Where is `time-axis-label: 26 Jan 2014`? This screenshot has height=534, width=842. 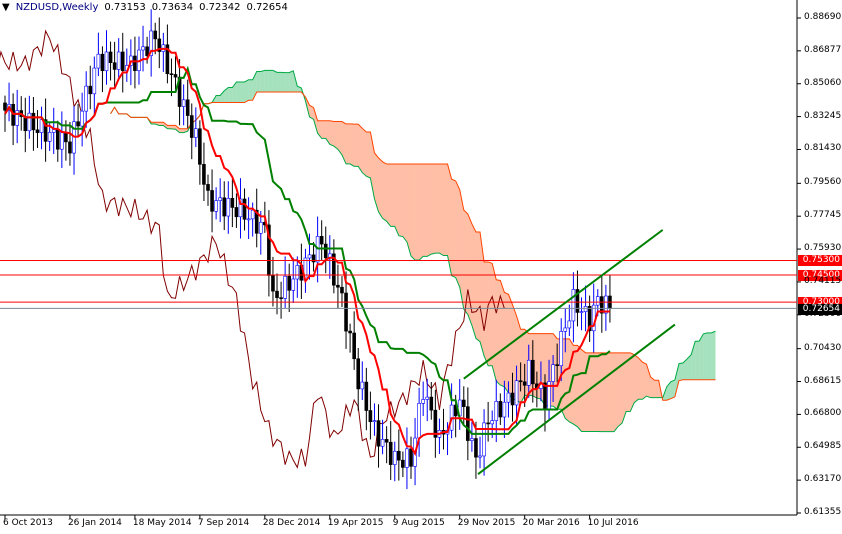 time-axis-label: 26 Jan 2014 is located at coordinates (94, 523).